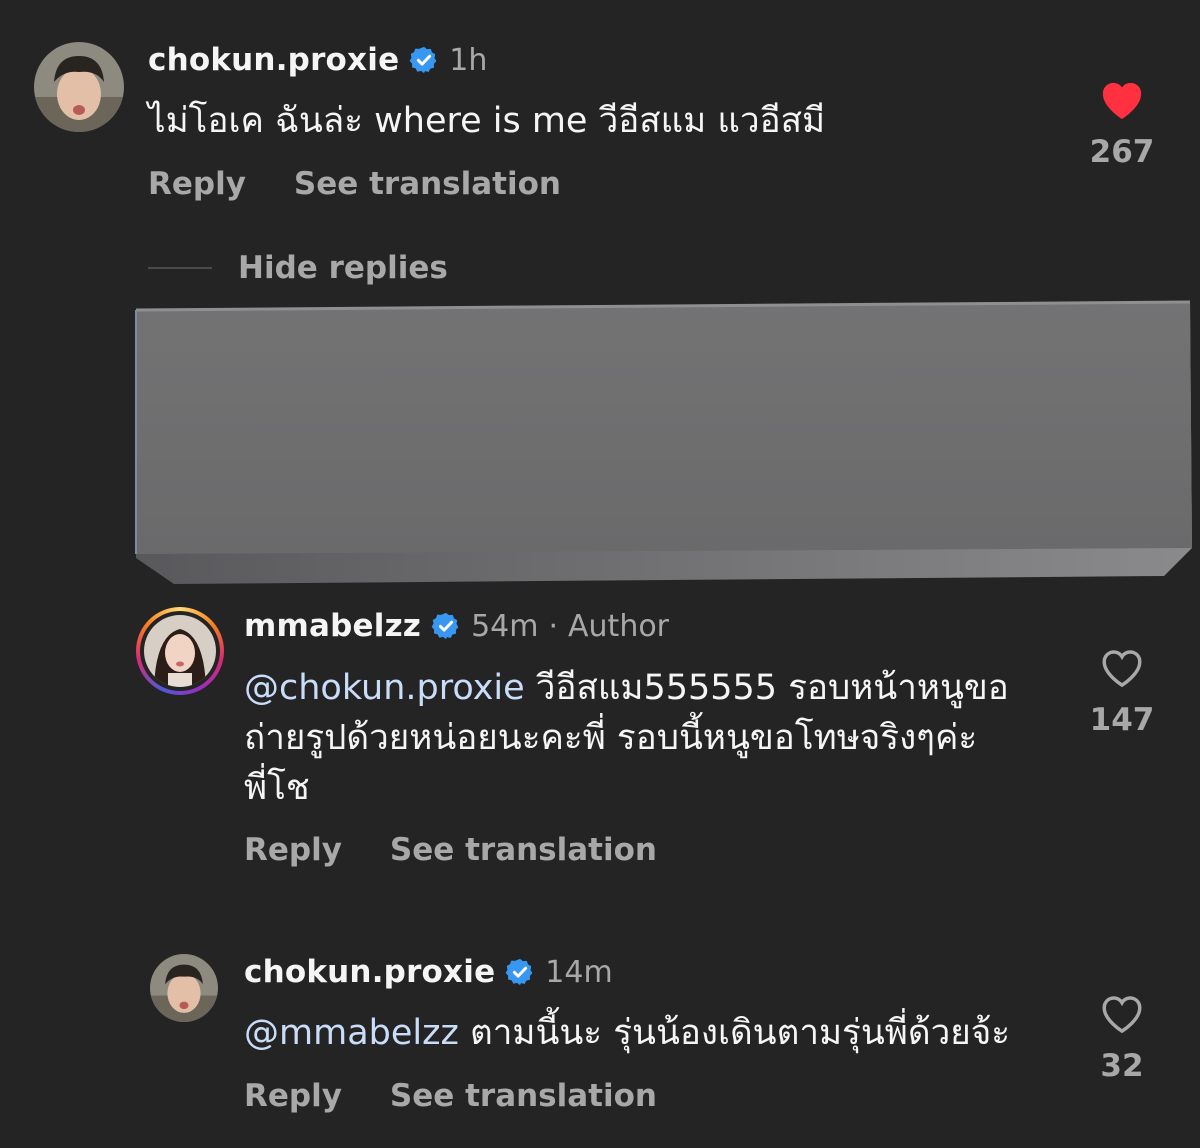  What do you see at coordinates (277, 788) in the screenshot?
I see `comment-text-line: พี่โช` at bounding box center [277, 788].